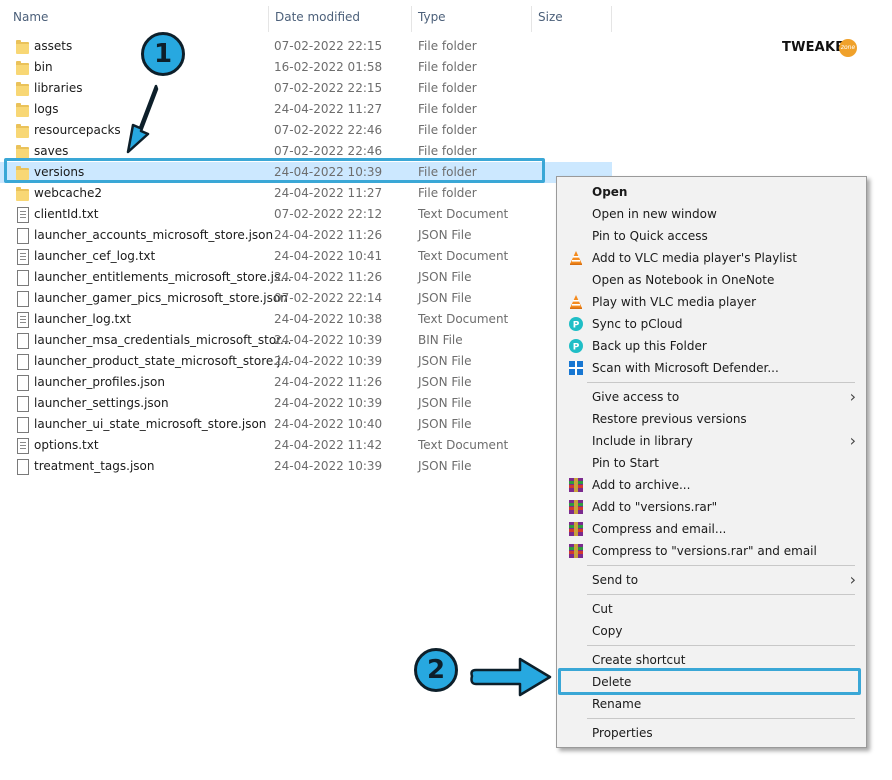  Describe the element at coordinates (711, 346) in the screenshot. I see `menu-item-back-up-this-folder: P Back up this Folder` at that location.